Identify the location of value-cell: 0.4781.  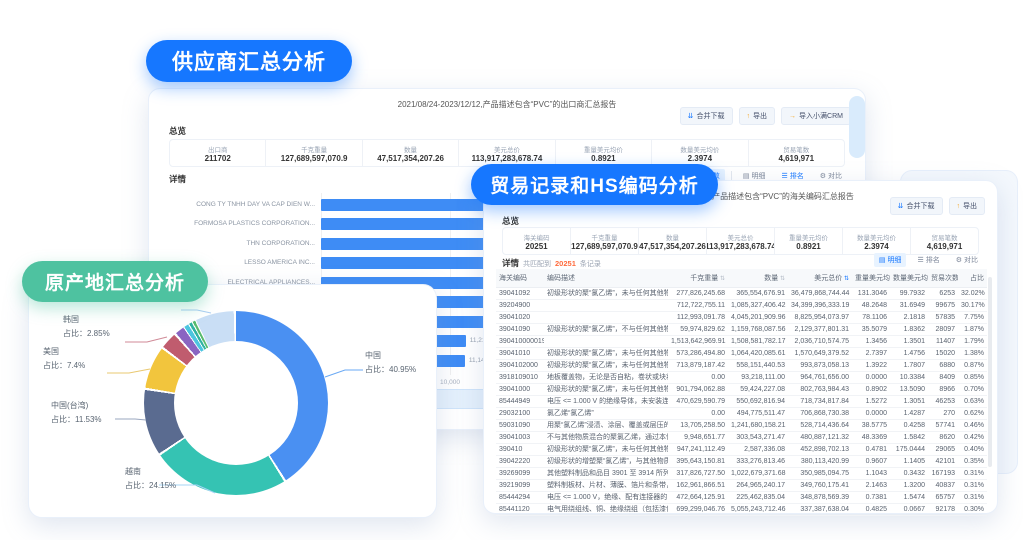
(871, 449).